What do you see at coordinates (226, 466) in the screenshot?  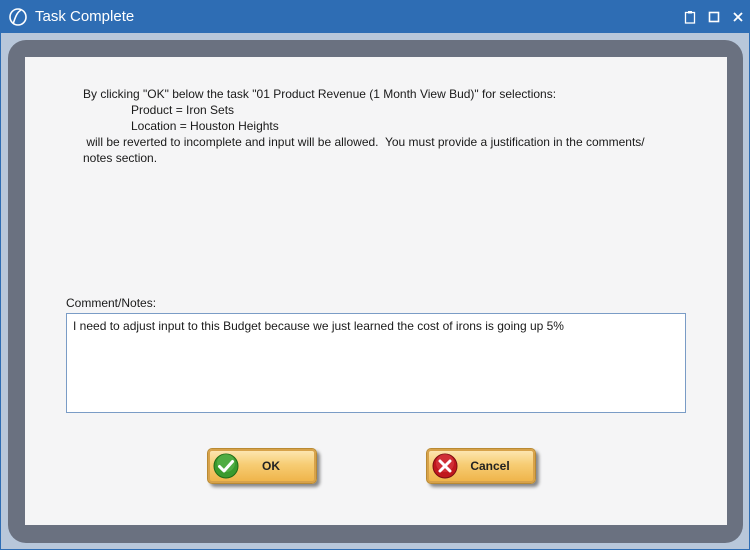 I see `checkmark-icon` at bounding box center [226, 466].